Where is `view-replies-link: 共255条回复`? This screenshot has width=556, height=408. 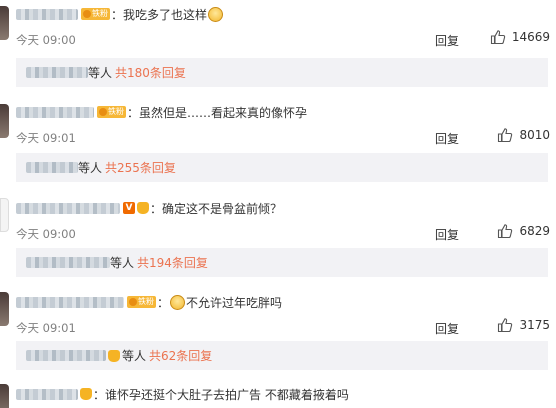 view-replies-link: 共255条回复 is located at coordinates (140, 167).